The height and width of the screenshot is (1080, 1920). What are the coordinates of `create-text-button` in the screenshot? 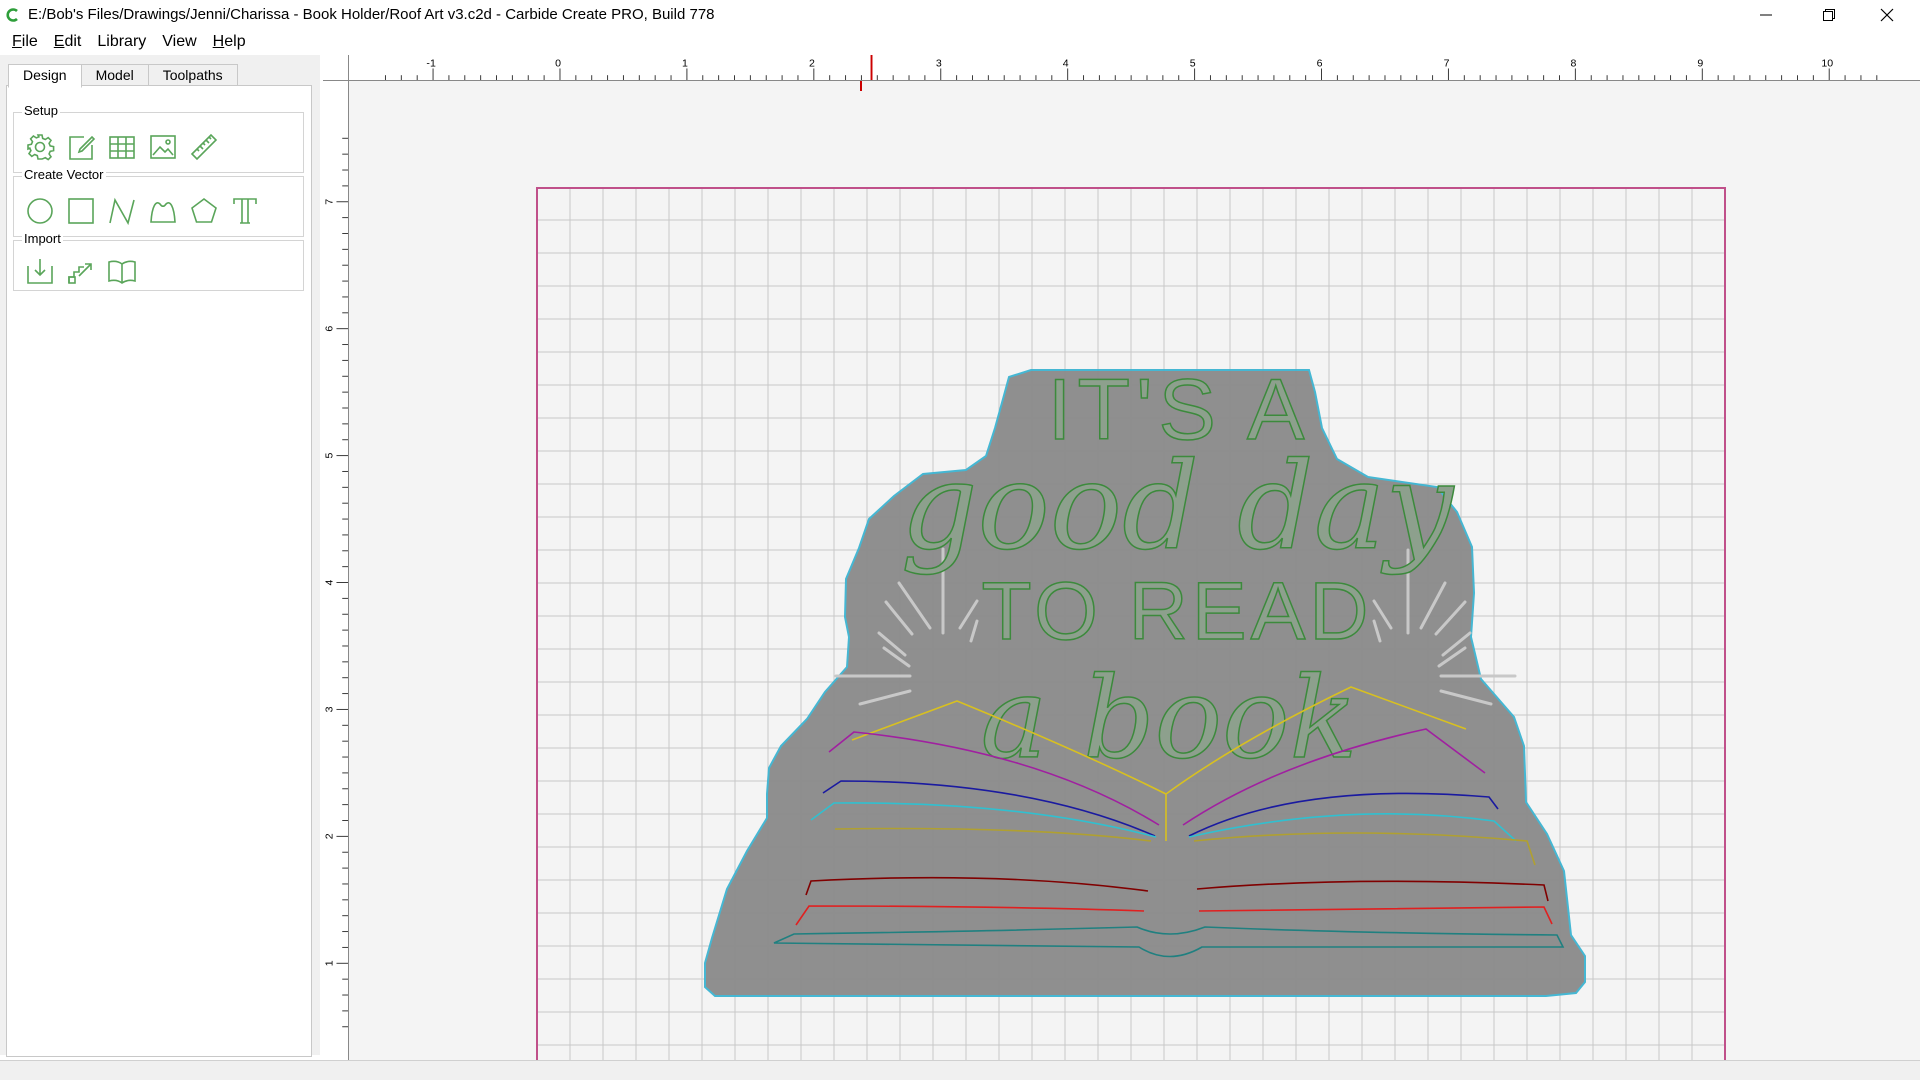 It's located at (245, 211).